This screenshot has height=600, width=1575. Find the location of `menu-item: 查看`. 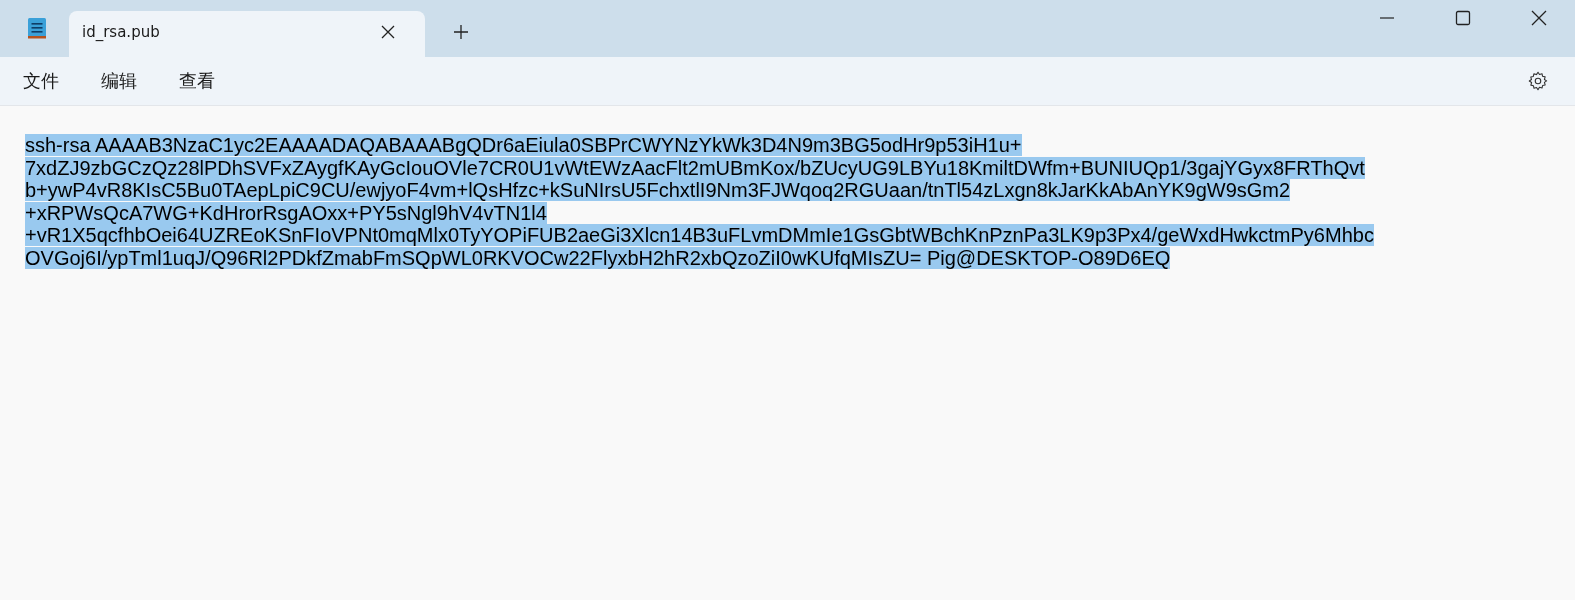

menu-item: 查看 is located at coordinates (197, 81).